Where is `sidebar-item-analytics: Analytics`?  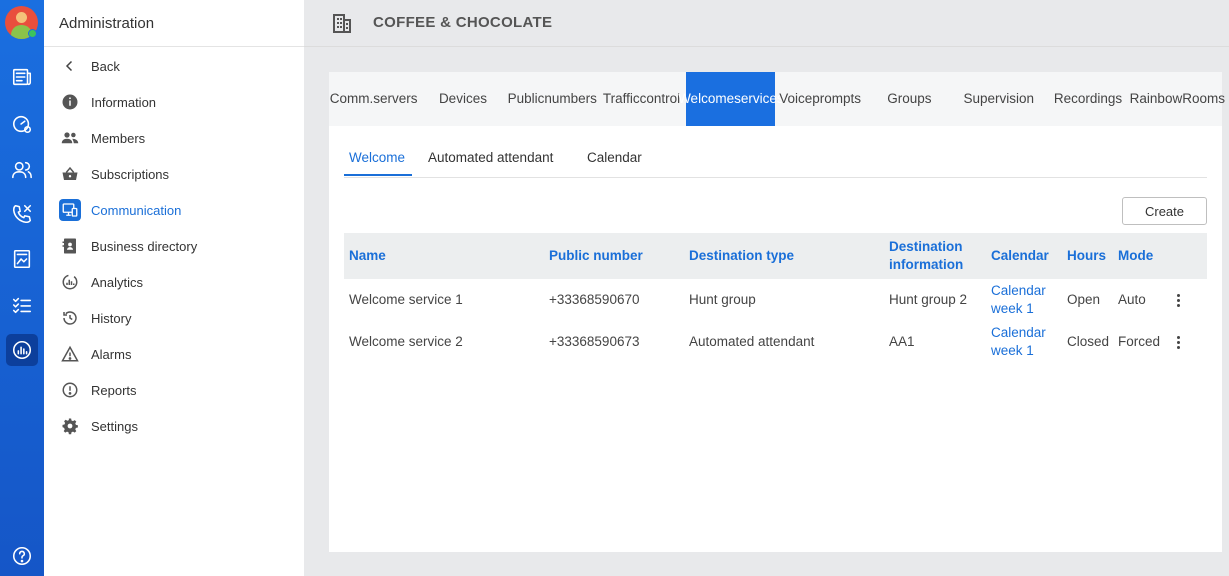 sidebar-item-analytics: Analytics is located at coordinates (101, 282).